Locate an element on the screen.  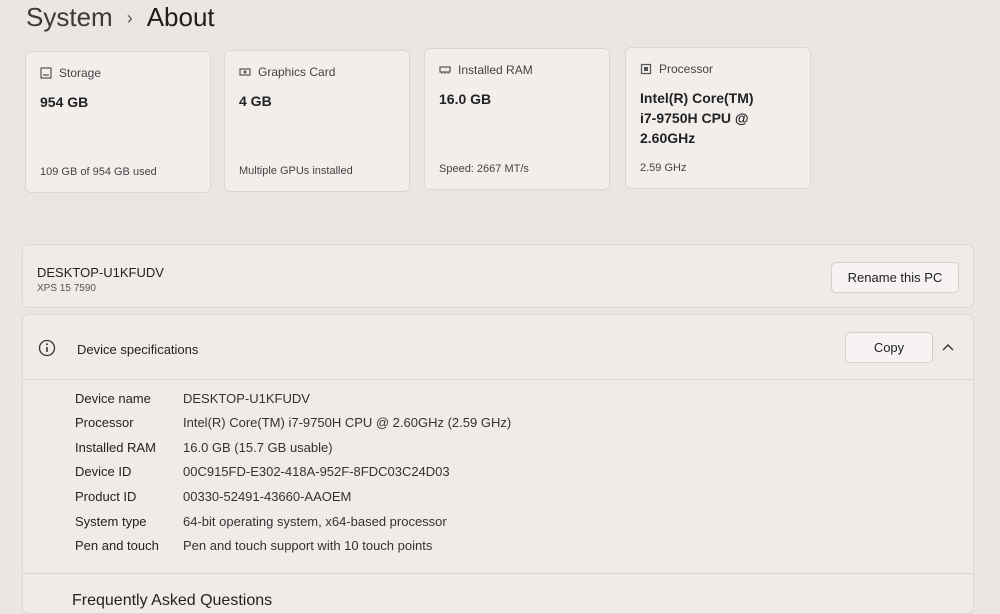
ram-icon is located at coordinates (445, 70).